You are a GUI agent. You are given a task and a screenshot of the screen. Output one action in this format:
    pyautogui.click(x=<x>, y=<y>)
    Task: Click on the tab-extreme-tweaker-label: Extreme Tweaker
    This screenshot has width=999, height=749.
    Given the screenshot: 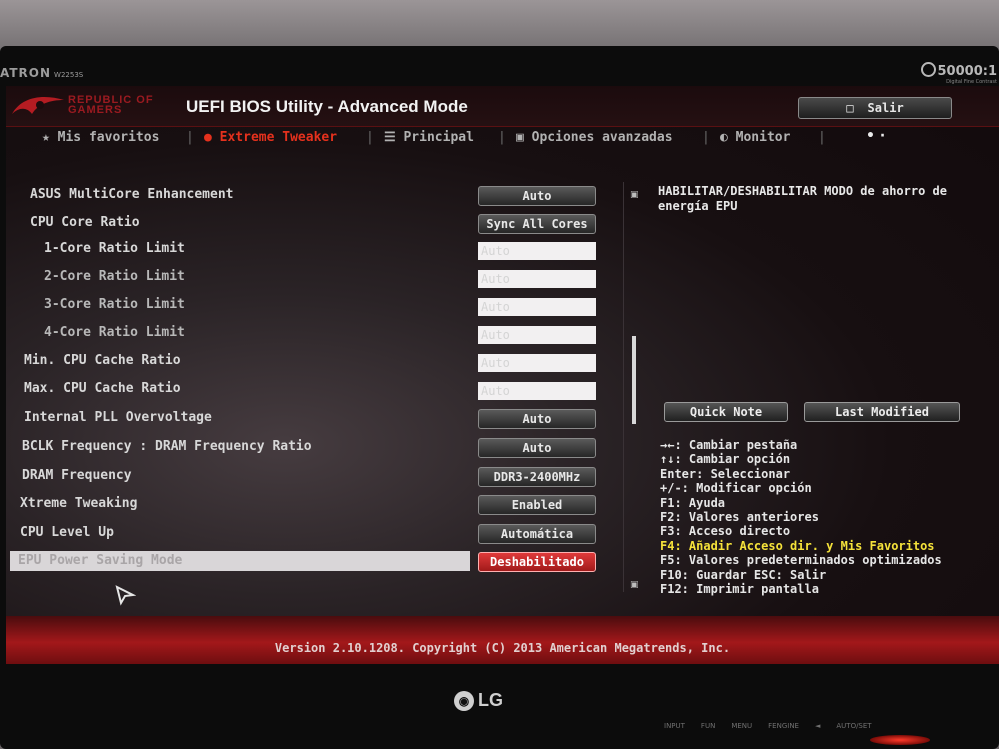 What is the action you would take?
    pyautogui.click(x=278, y=137)
    